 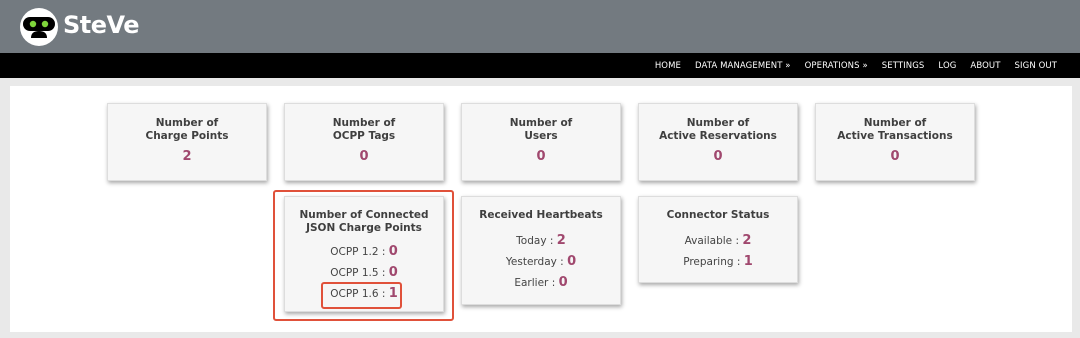 I want to click on connector-preparing-row: Preparing : 1, so click(x=718, y=261).